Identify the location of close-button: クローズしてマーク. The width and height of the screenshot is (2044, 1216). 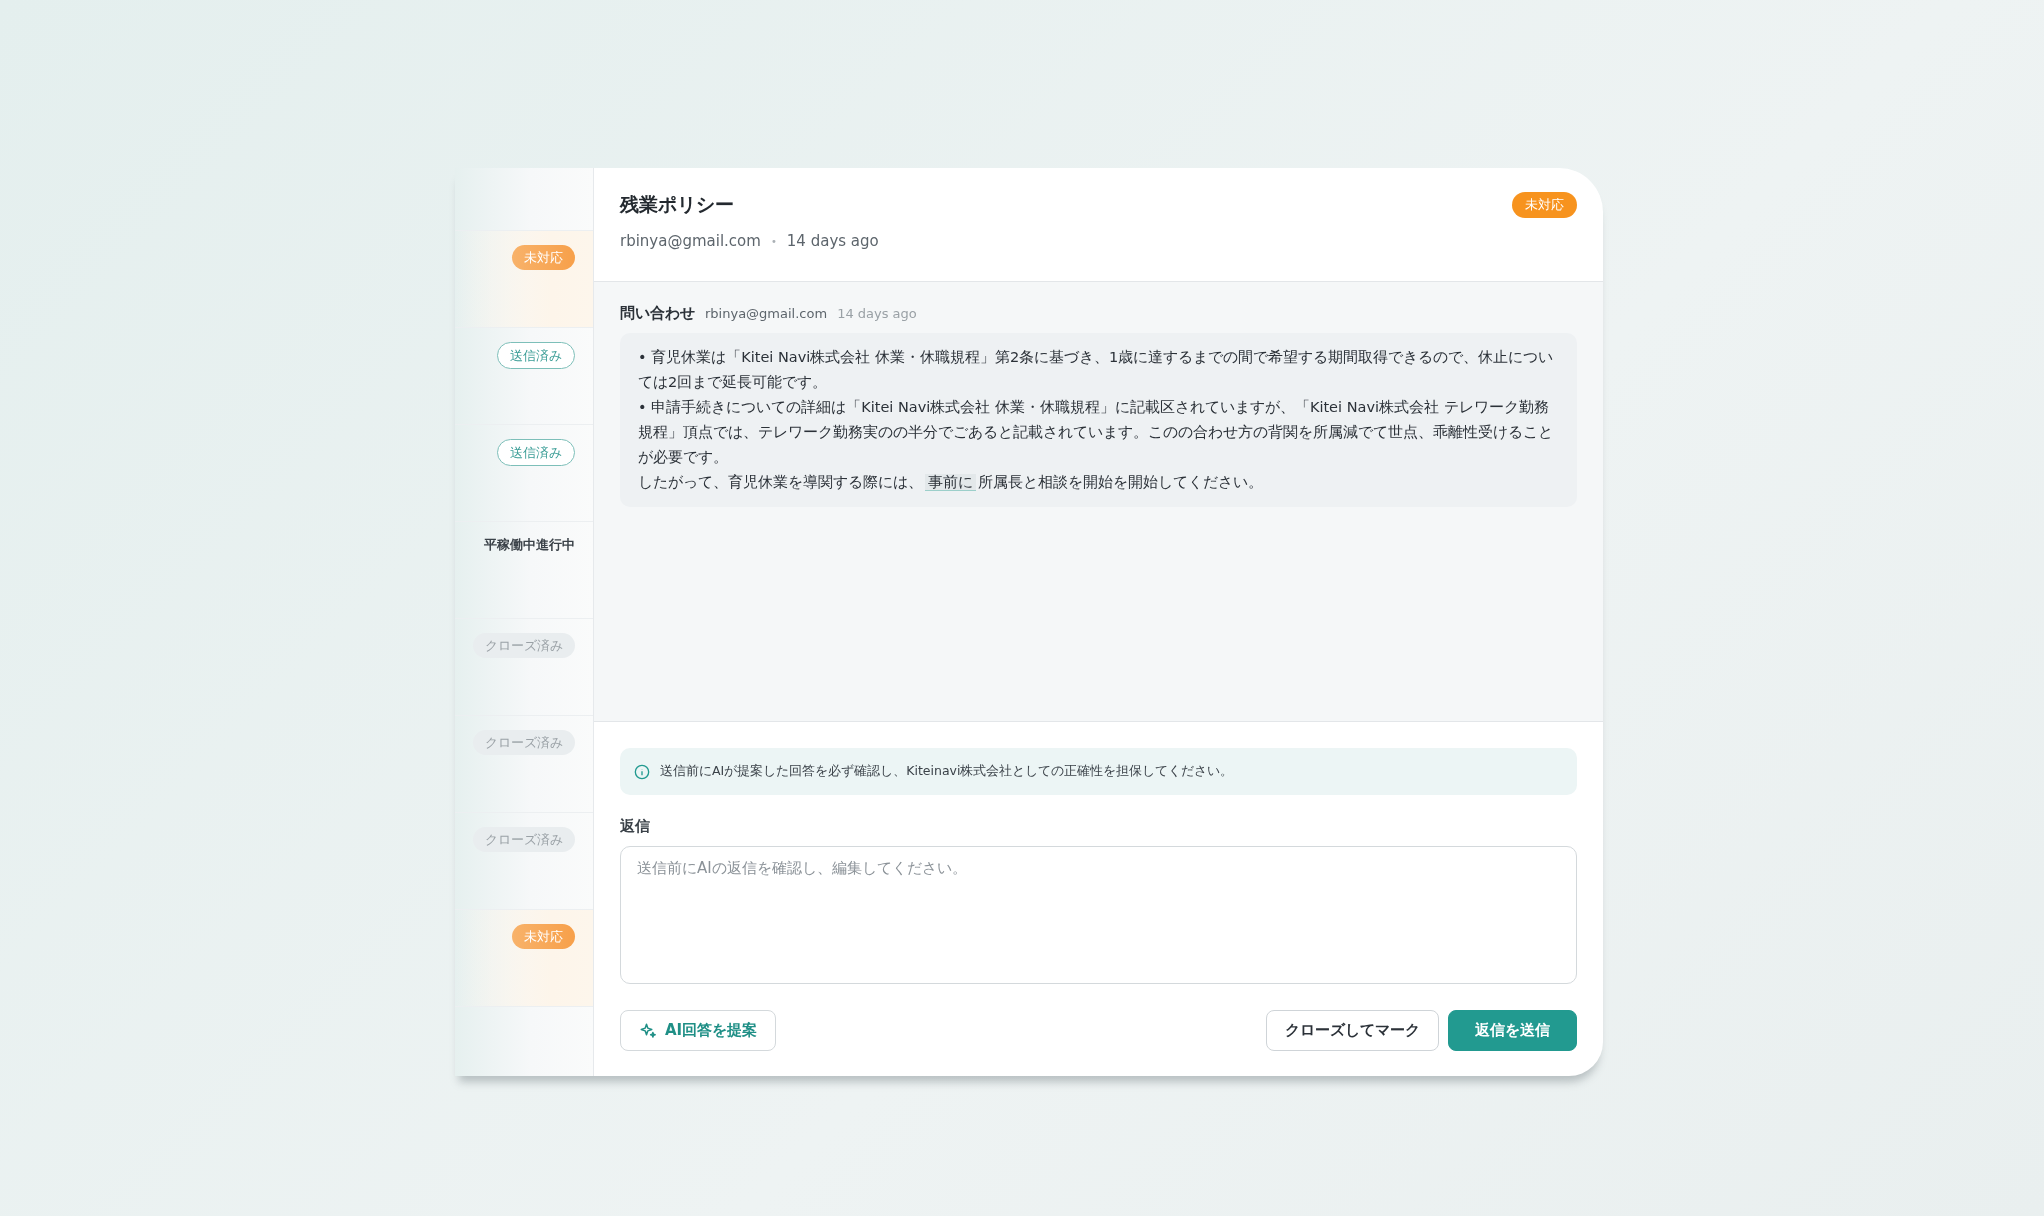
(1352, 1030).